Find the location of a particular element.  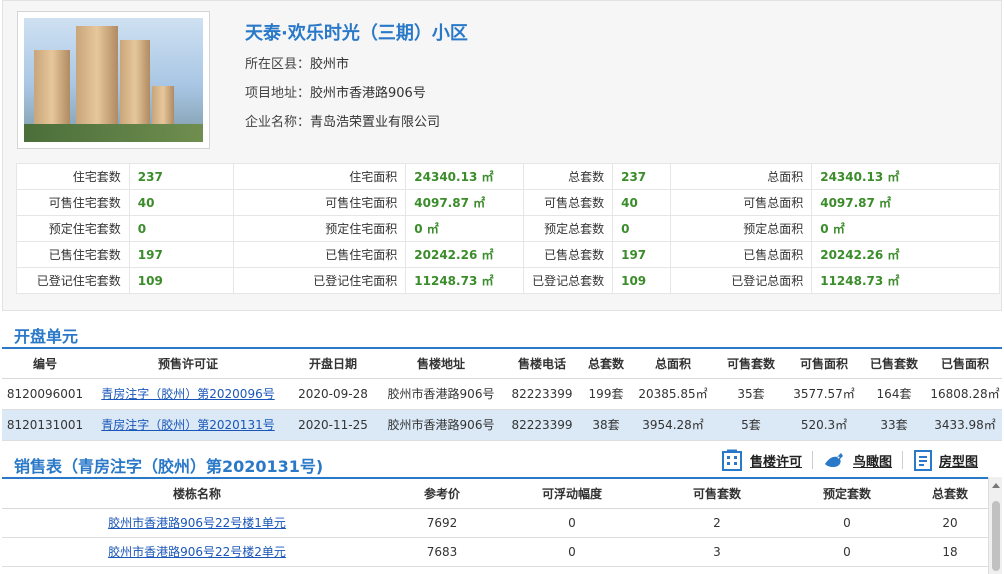

aerial-view-link: 鸟瞰图 is located at coordinates (857, 460).